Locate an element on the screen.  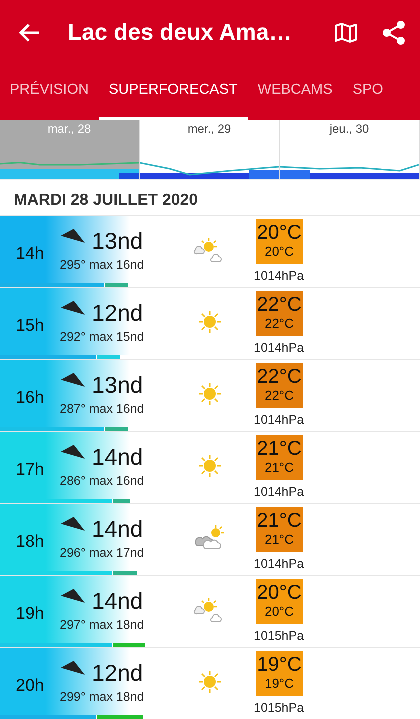
wind-detail: 295° max 16nd is located at coordinates (102, 265).